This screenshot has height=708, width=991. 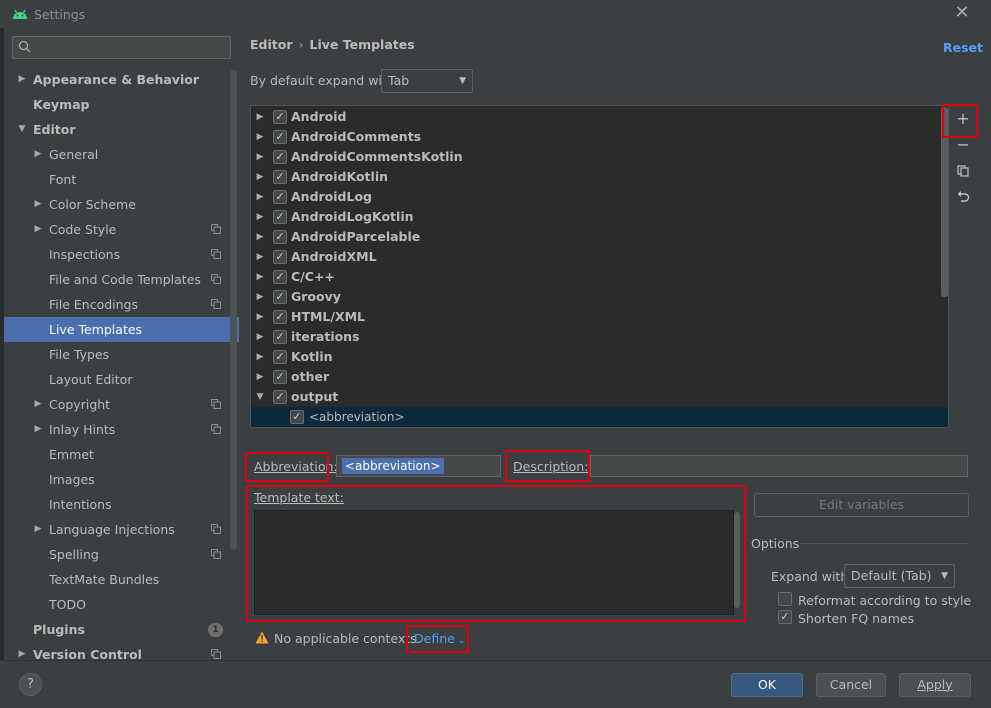 I want to click on template-group-row: ▶ ✓ Groovy, so click(x=599, y=297).